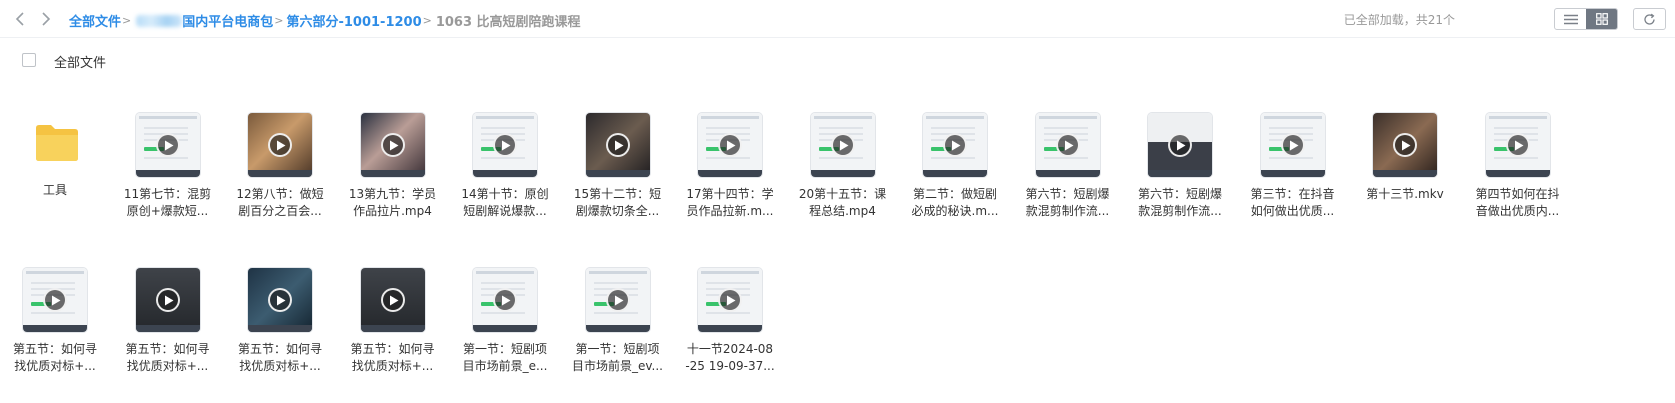 The height and width of the screenshot is (403, 1675). I want to click on file-name-line: 14第十节：原创, so click(505, 194).